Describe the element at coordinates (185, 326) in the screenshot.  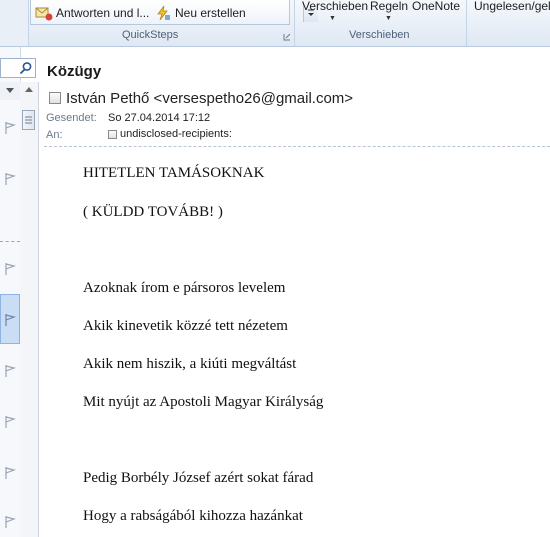
I see `body-line: Akik kinevetik közzé tett nézetem` at that location.